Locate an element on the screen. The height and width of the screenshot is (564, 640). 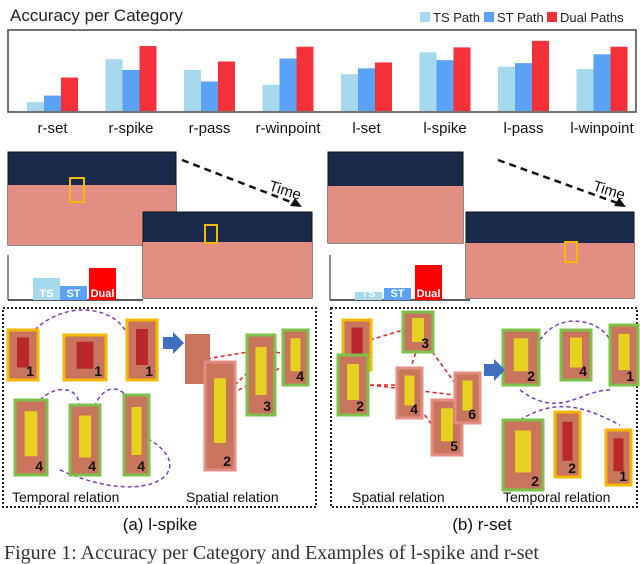
category-label: r-set is located at coordinates (53, 128).